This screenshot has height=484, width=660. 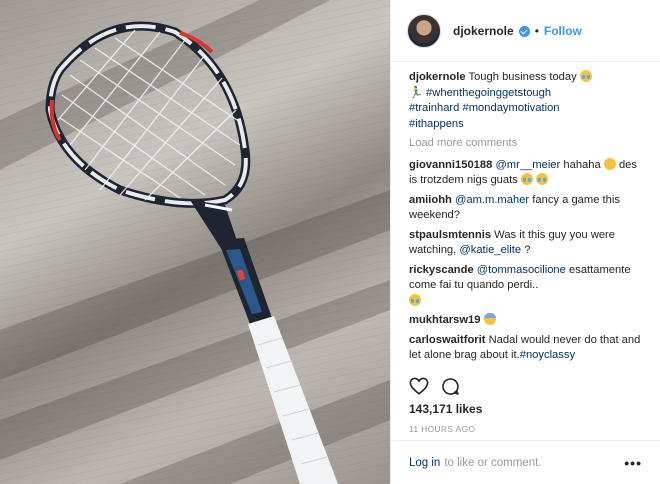 I want to click on login-footer: Log in to like or comment. •••, so click(x=525, y=462).